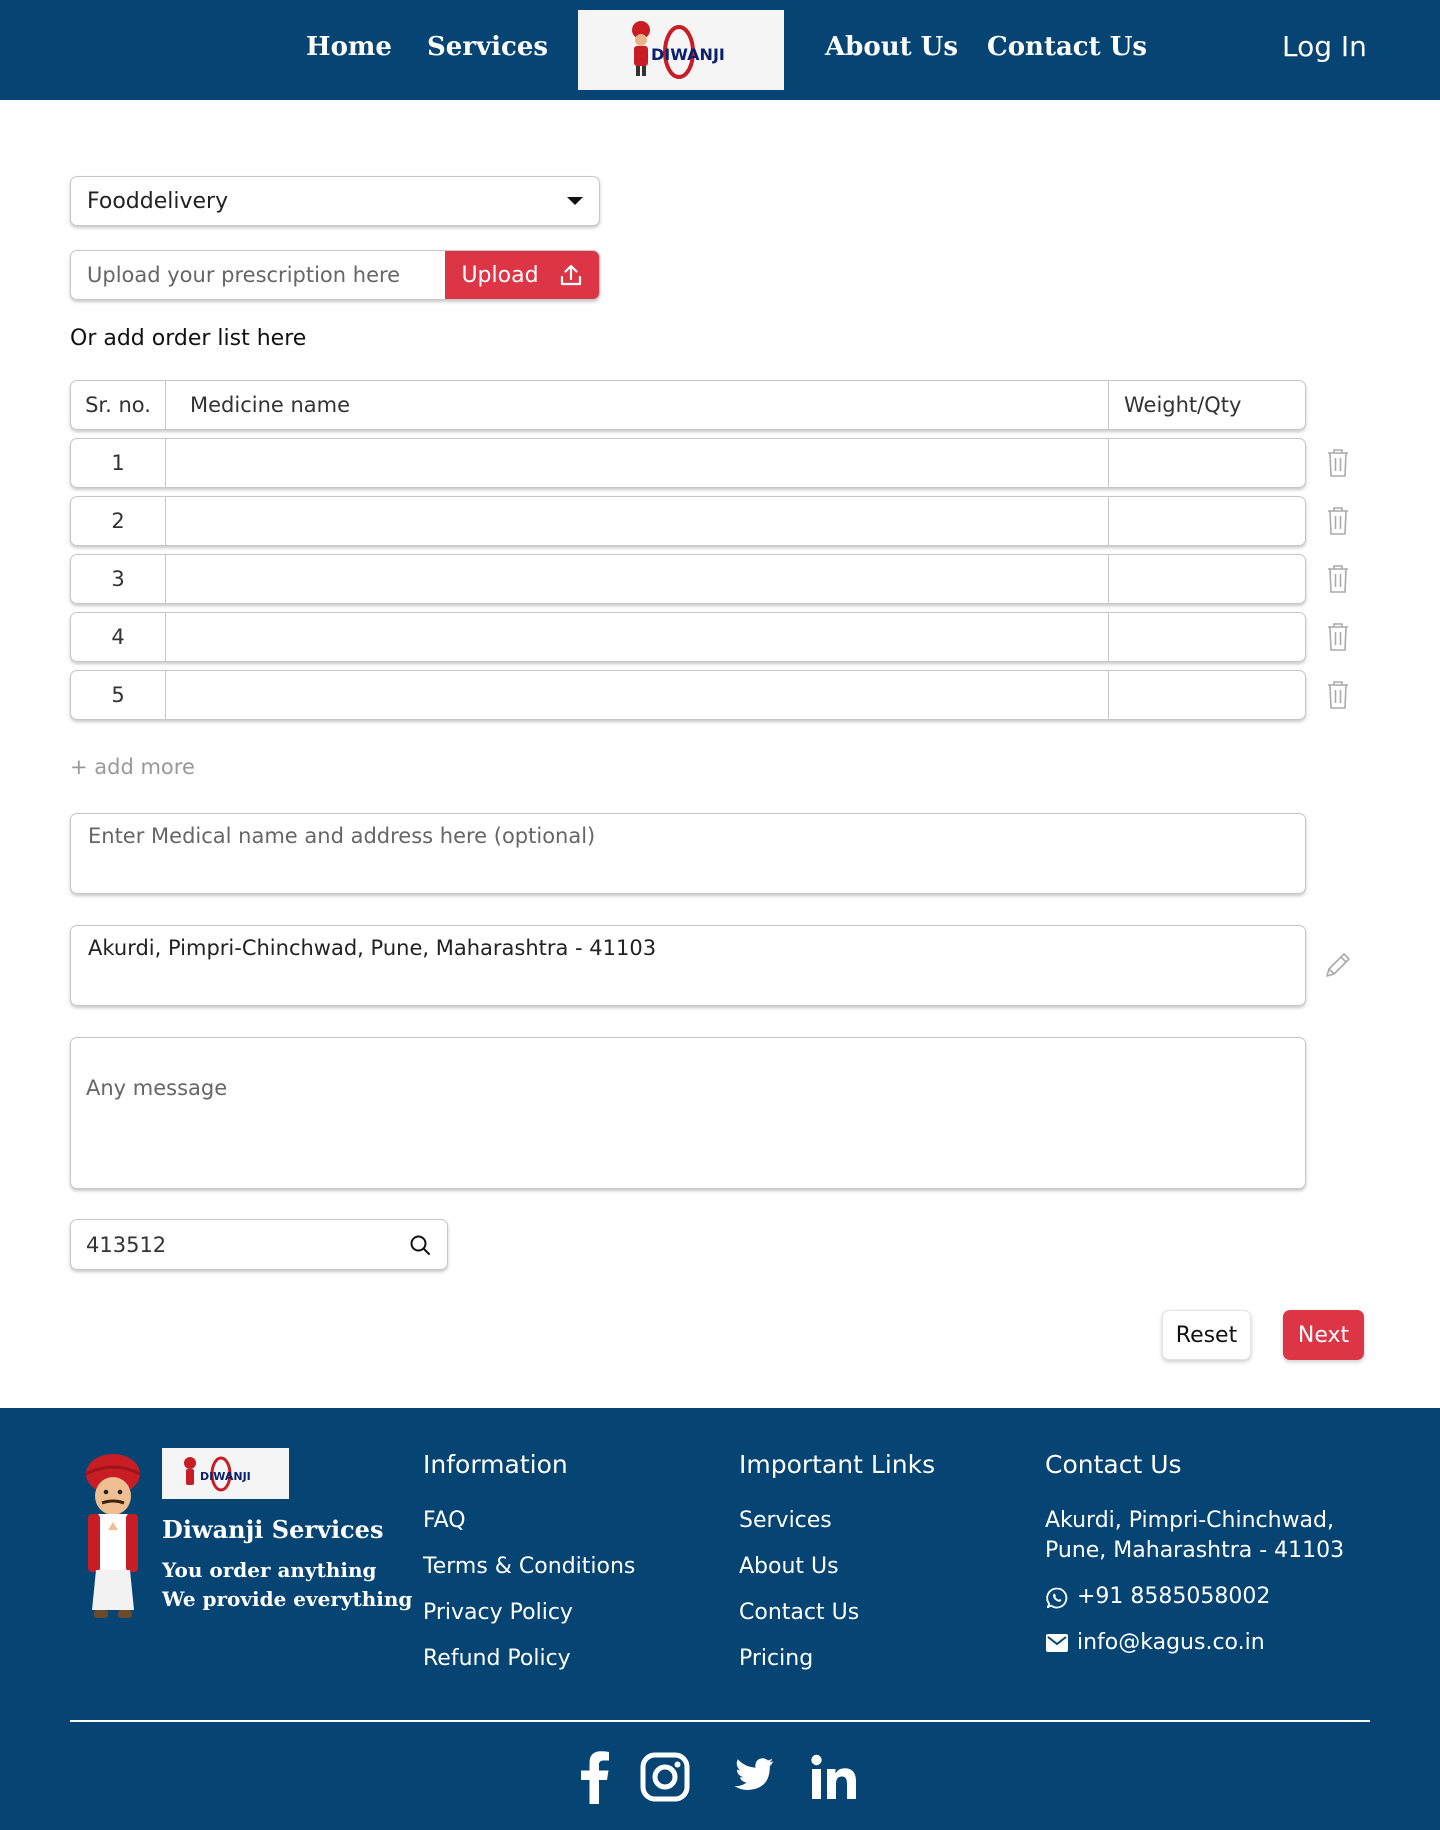 This screenshot has height=1830, width=1440. I want to click on footer-link-privacy: Privacy Policy, so click(498, 1612).